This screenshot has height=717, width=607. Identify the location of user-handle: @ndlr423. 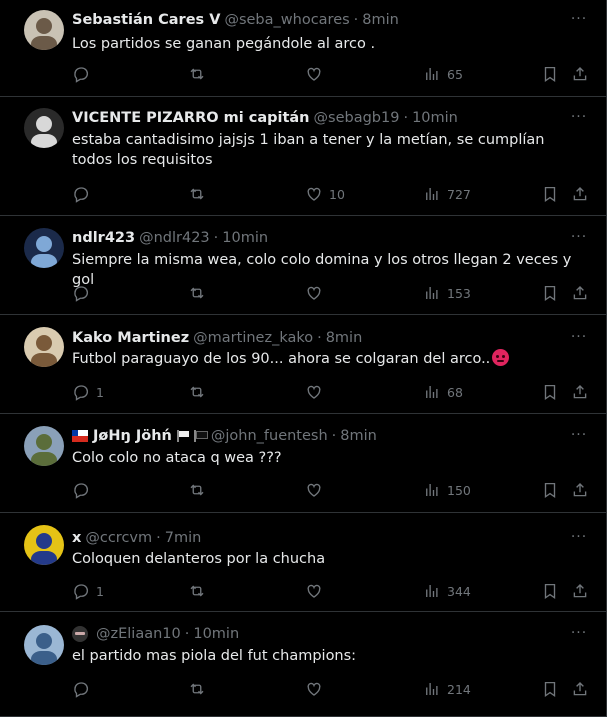
(174, 238).